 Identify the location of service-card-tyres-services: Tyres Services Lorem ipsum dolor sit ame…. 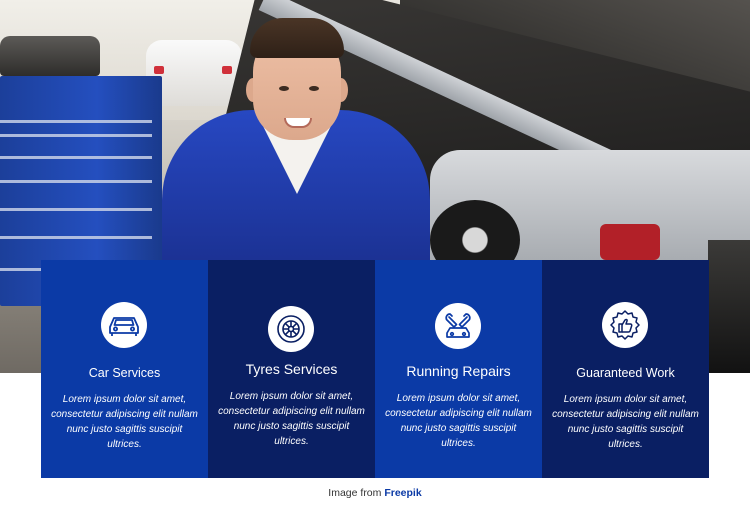
(291, 369).